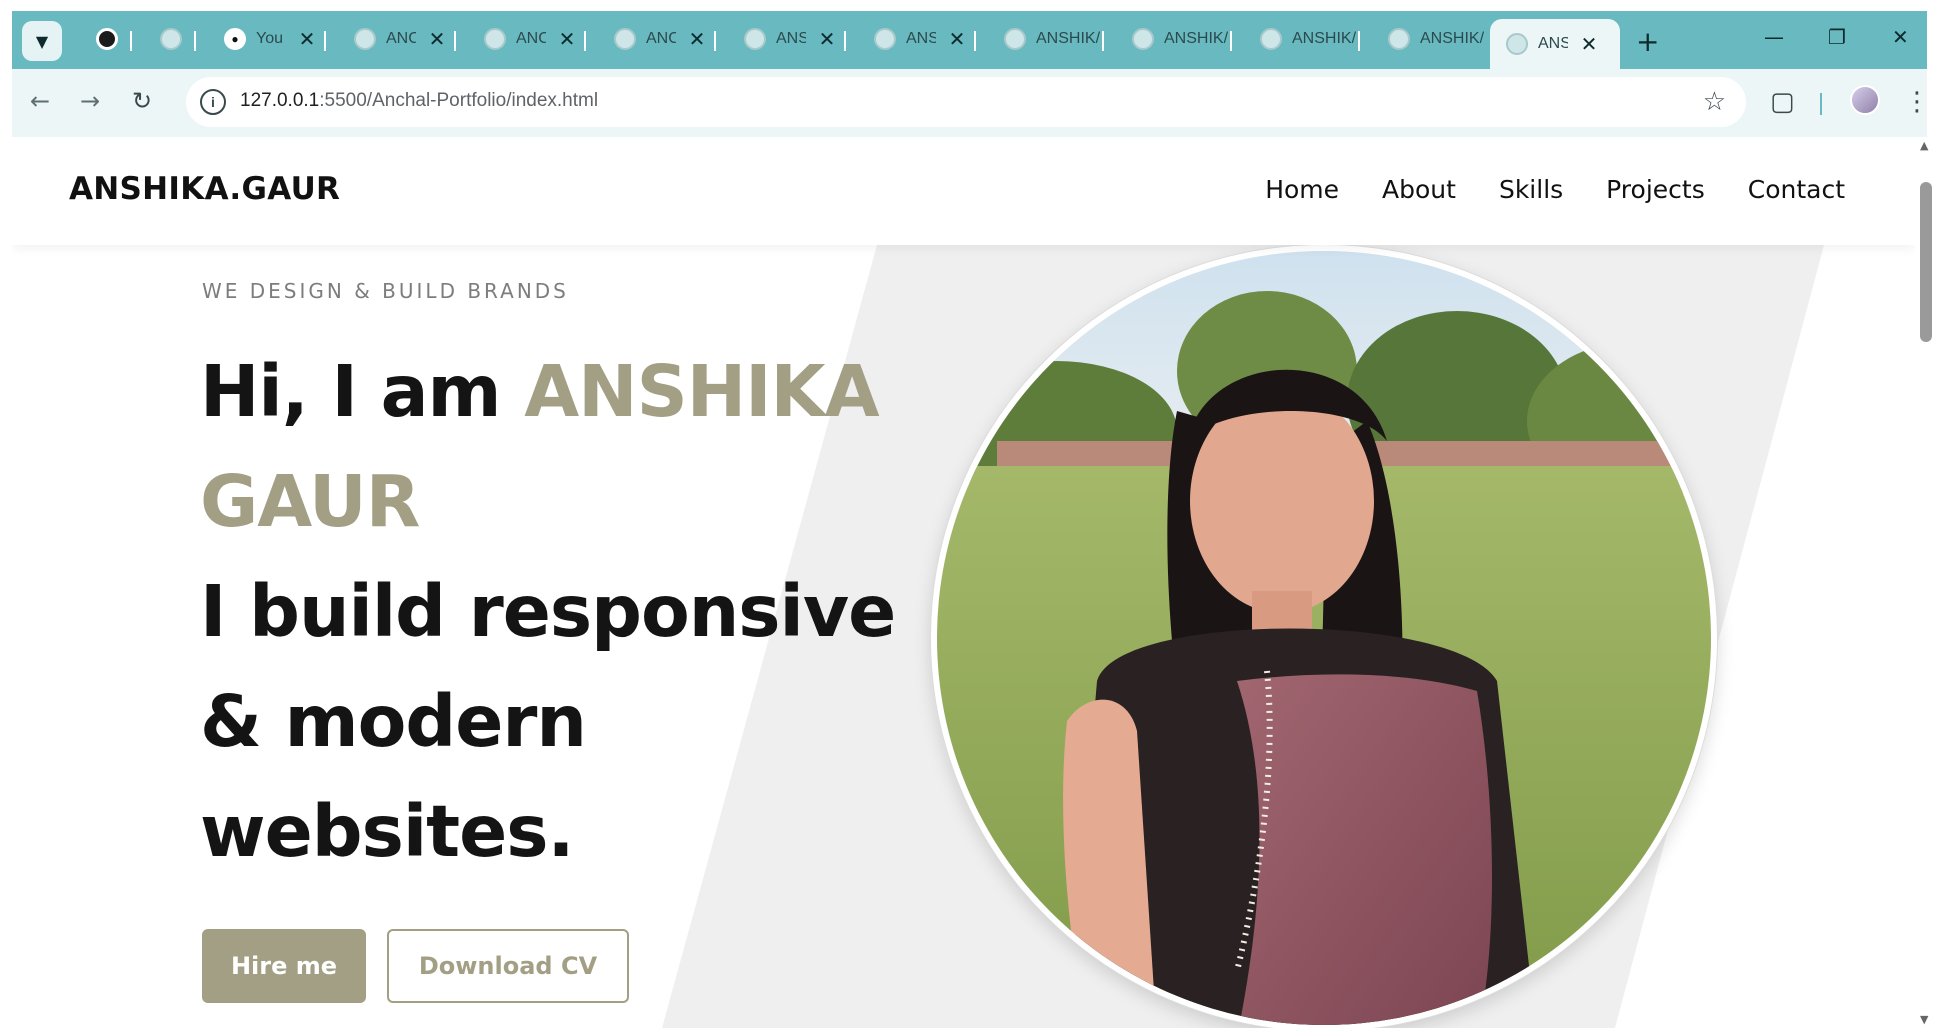 The image size is (1937, 1036). I want to click on chatgpt-icon, so click(107, 39).